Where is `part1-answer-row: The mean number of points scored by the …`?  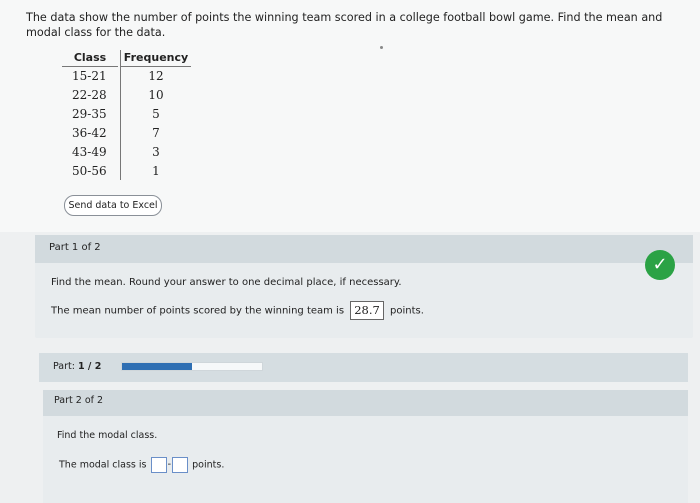
part1-answer-row: The mean number of points scored by the … is located at coordinates (237, 311).